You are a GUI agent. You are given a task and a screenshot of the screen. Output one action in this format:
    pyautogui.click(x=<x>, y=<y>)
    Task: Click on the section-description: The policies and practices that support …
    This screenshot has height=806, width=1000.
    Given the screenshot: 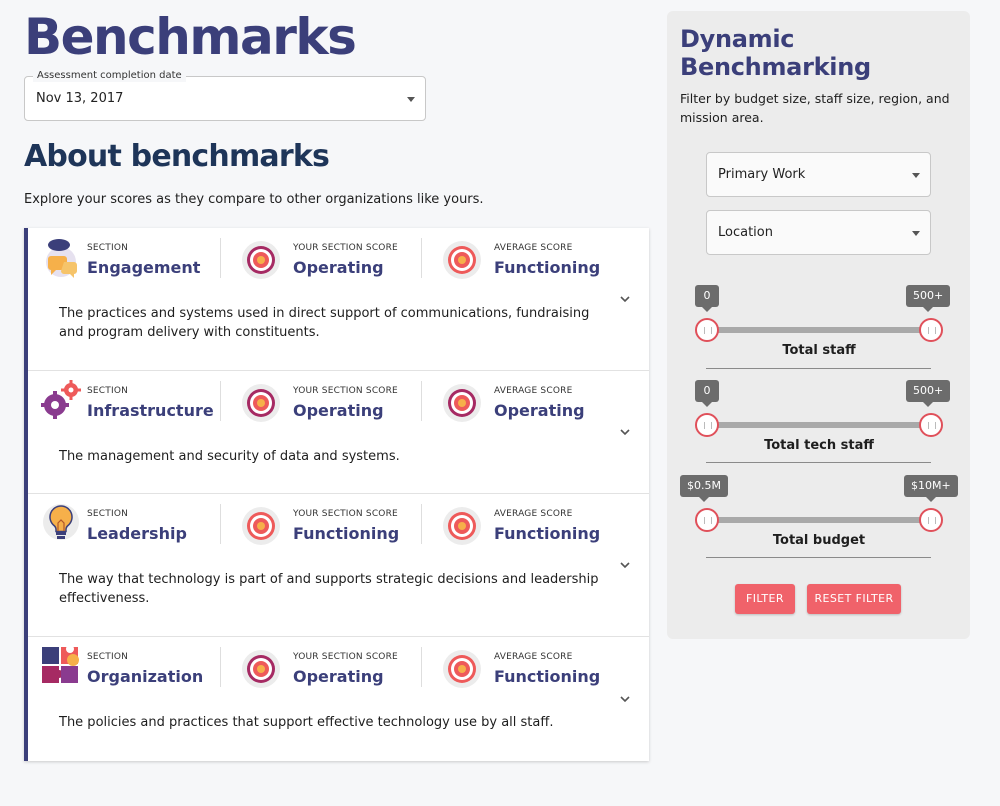 What is the action you would take?
    pyautogui.click(x=306, y=722)
    